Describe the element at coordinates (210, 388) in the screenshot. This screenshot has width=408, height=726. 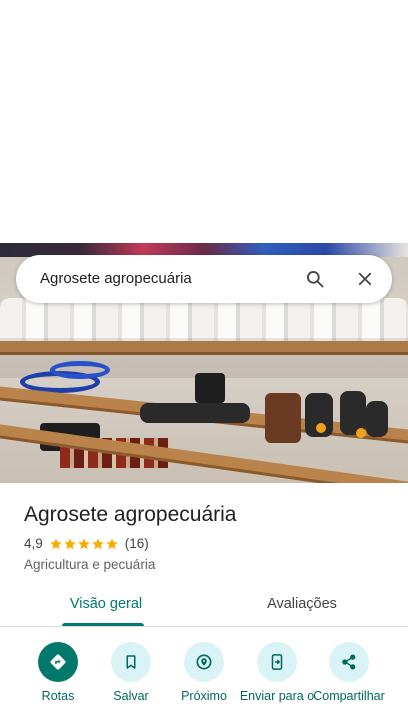
I see `photo-dark-item` at that location.